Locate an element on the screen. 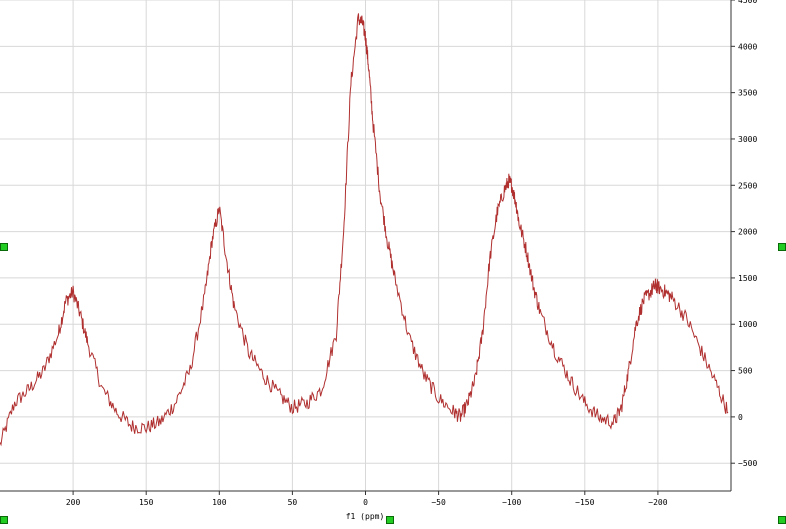 The image size is (786, 529). x-tick-label: −200 is located at coordinates (657, 502).